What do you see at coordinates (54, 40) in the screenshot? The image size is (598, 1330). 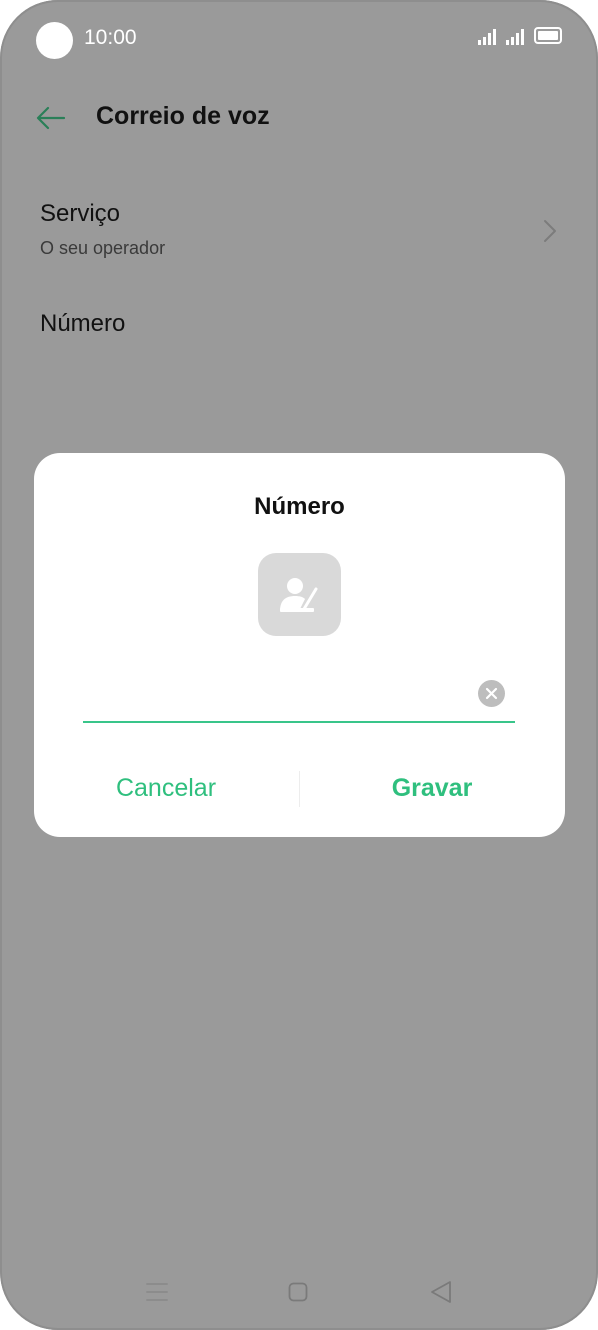 I see `front-camera` at bounding box center [54, 40].